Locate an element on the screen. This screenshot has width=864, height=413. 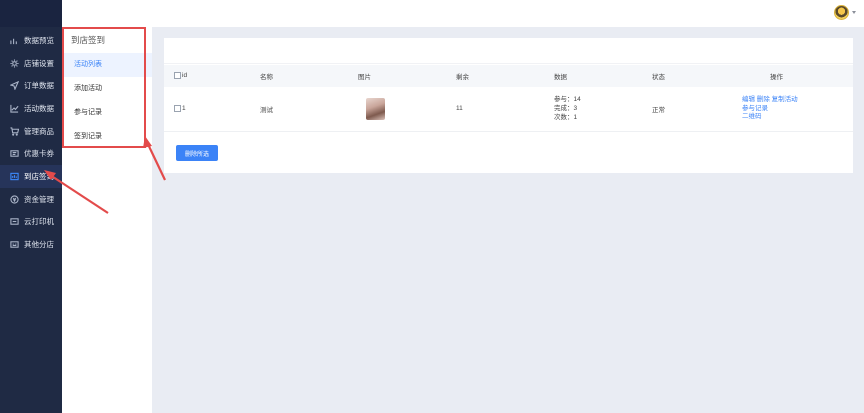
sidebar-item-printer: 云打印机 is located at coordinates (31, 222).